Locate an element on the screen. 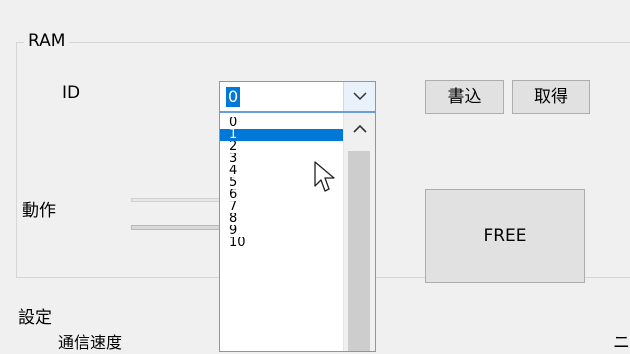  id-combo-value: 0 is located at coordinates (233, 97).